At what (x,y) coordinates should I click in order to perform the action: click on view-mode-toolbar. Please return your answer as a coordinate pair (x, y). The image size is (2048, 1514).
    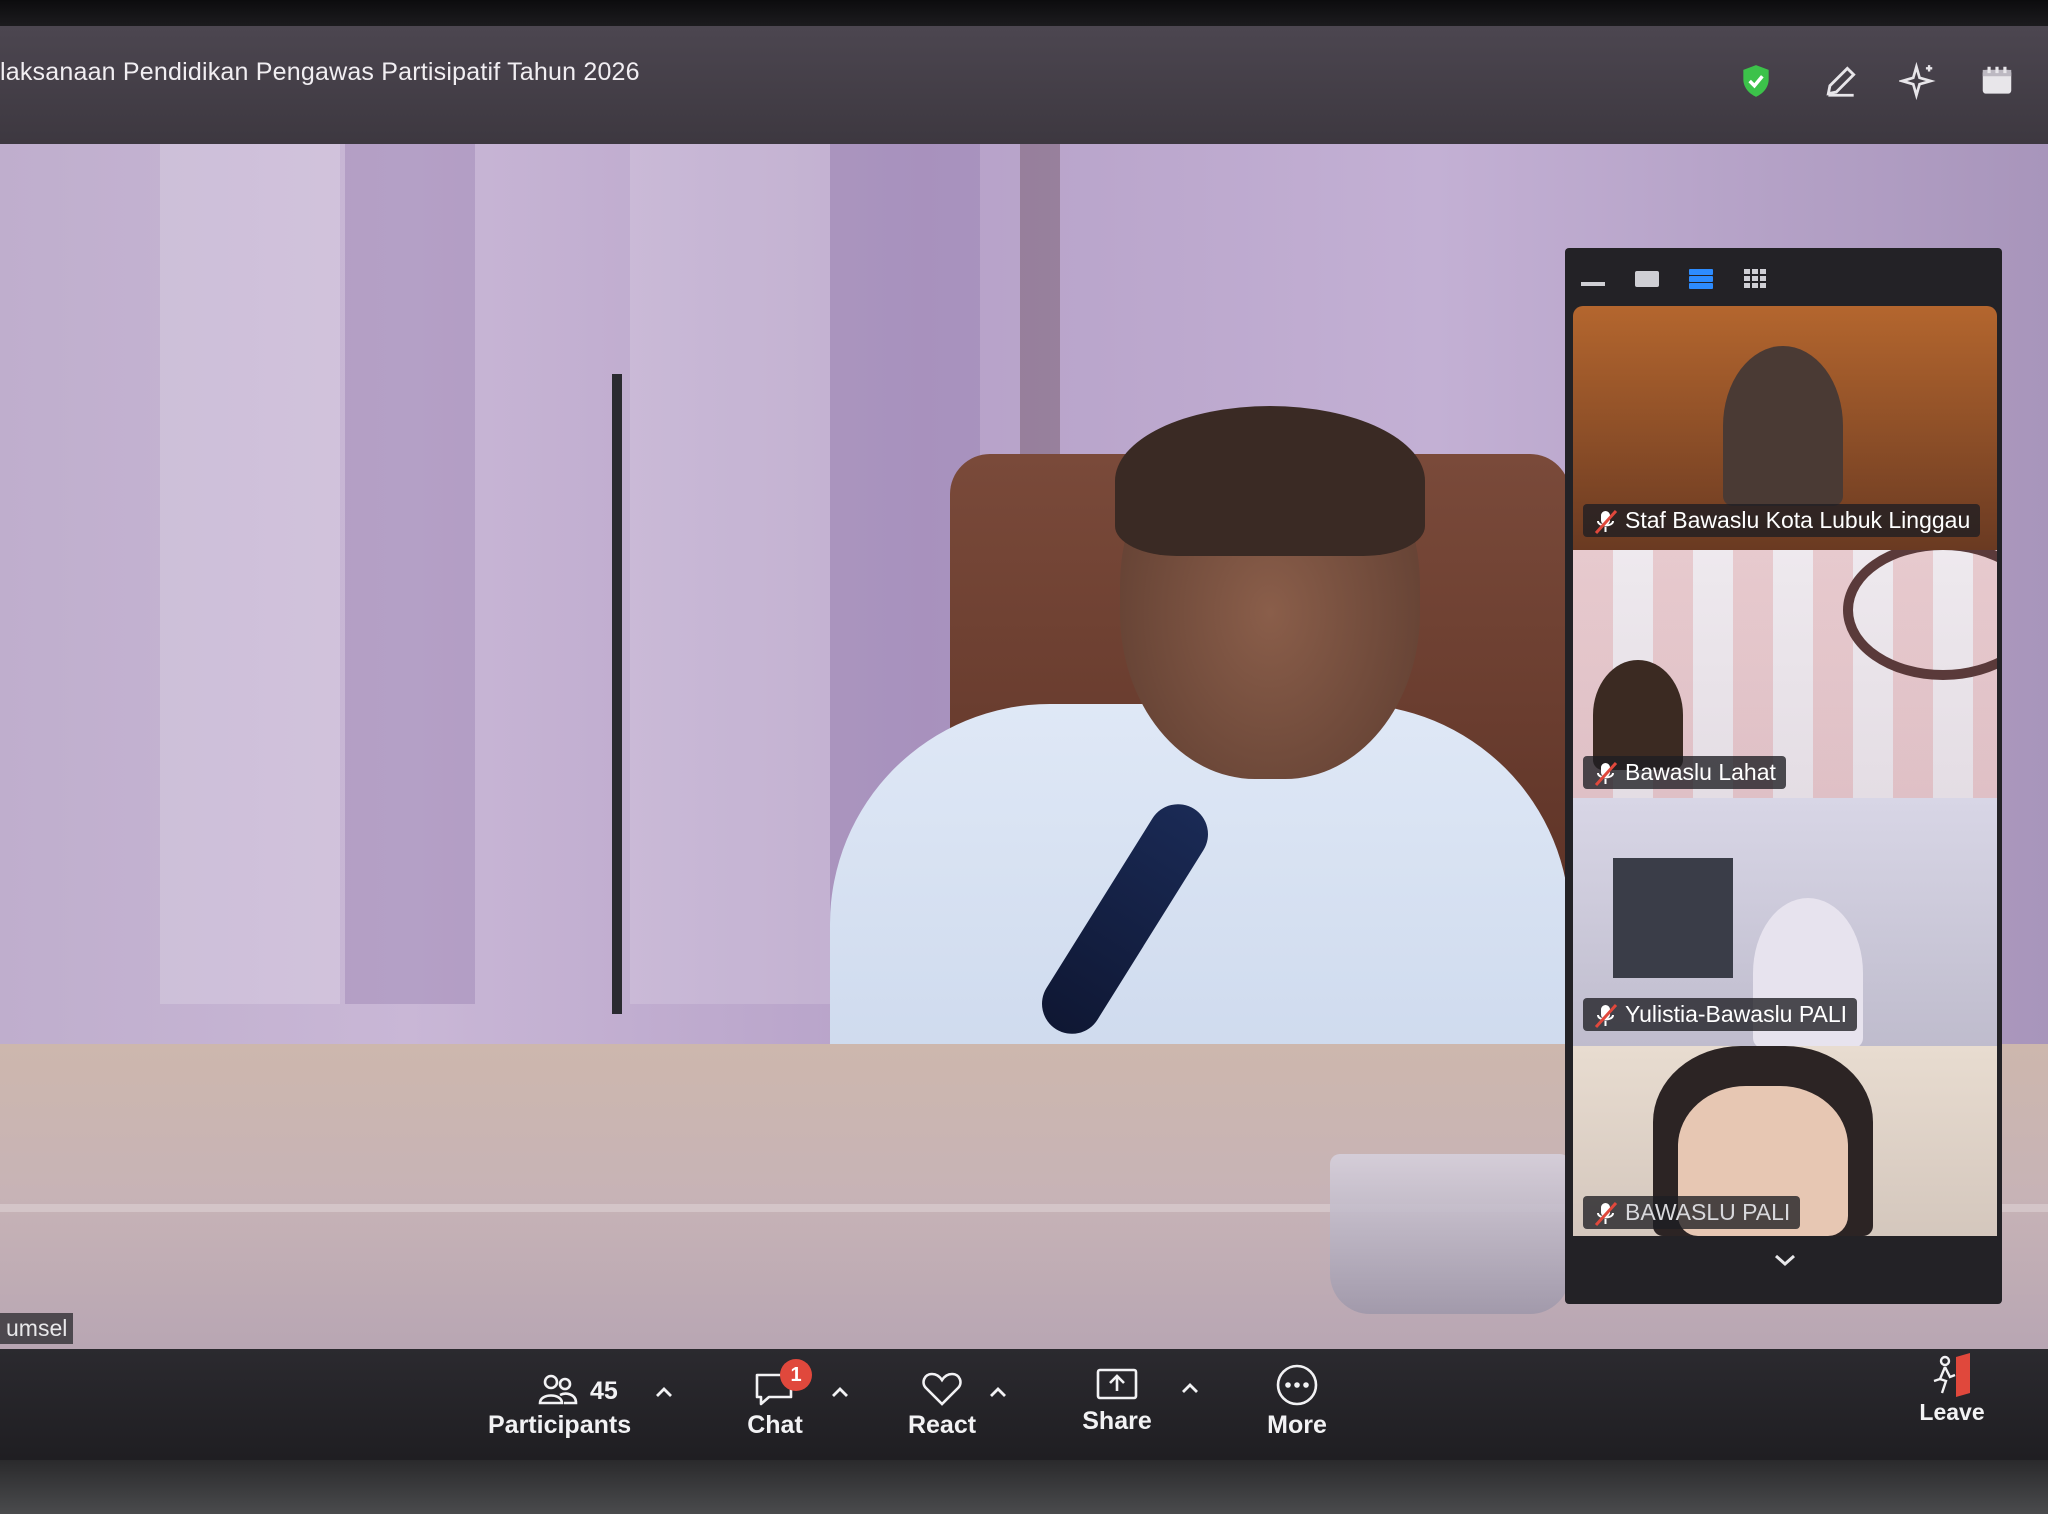
    Looking at the image, I should click on (1783, 277).